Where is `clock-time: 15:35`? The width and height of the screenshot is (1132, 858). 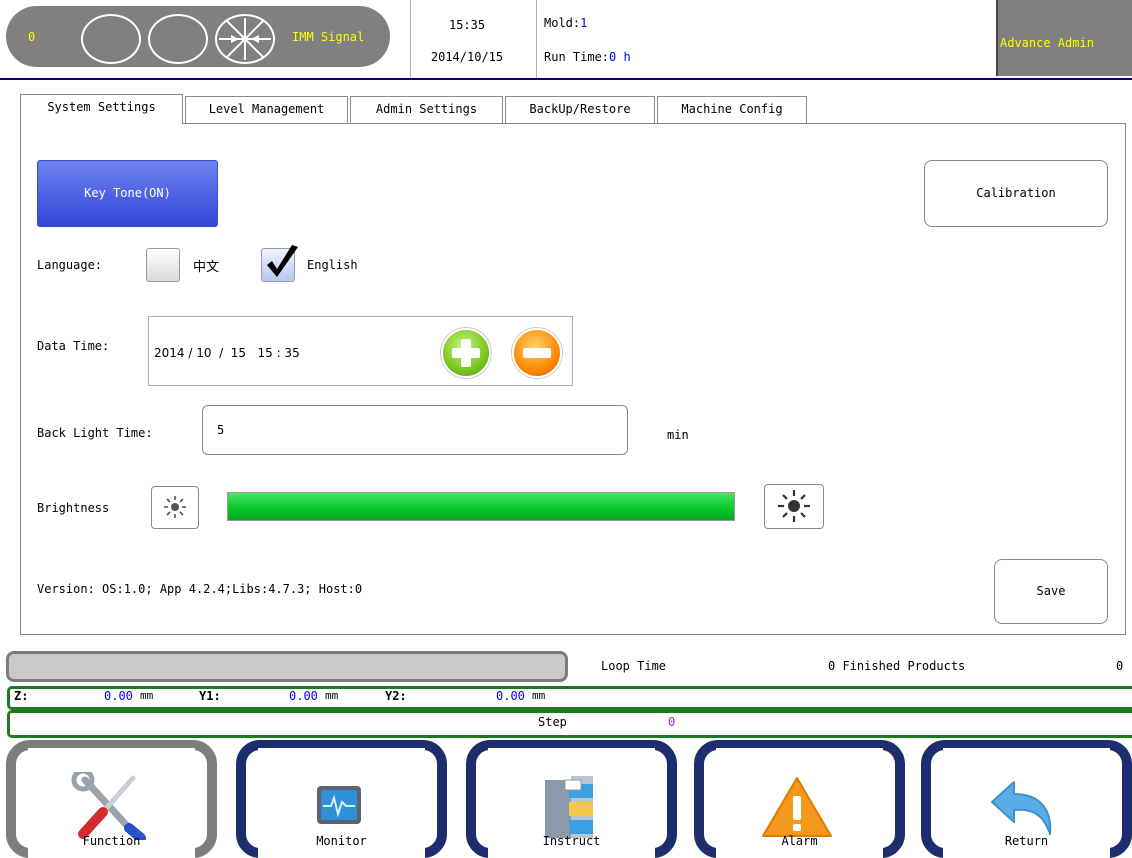
clock-time: 15:35 is located at coordinates (467, 25).